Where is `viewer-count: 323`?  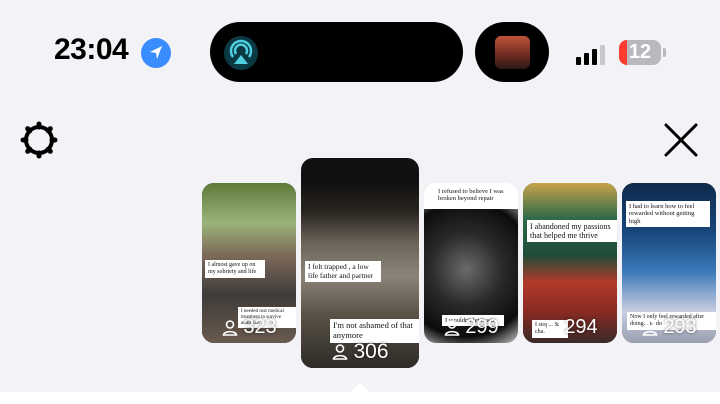 viewer-count: 323 is located at coordinates (249, 327).